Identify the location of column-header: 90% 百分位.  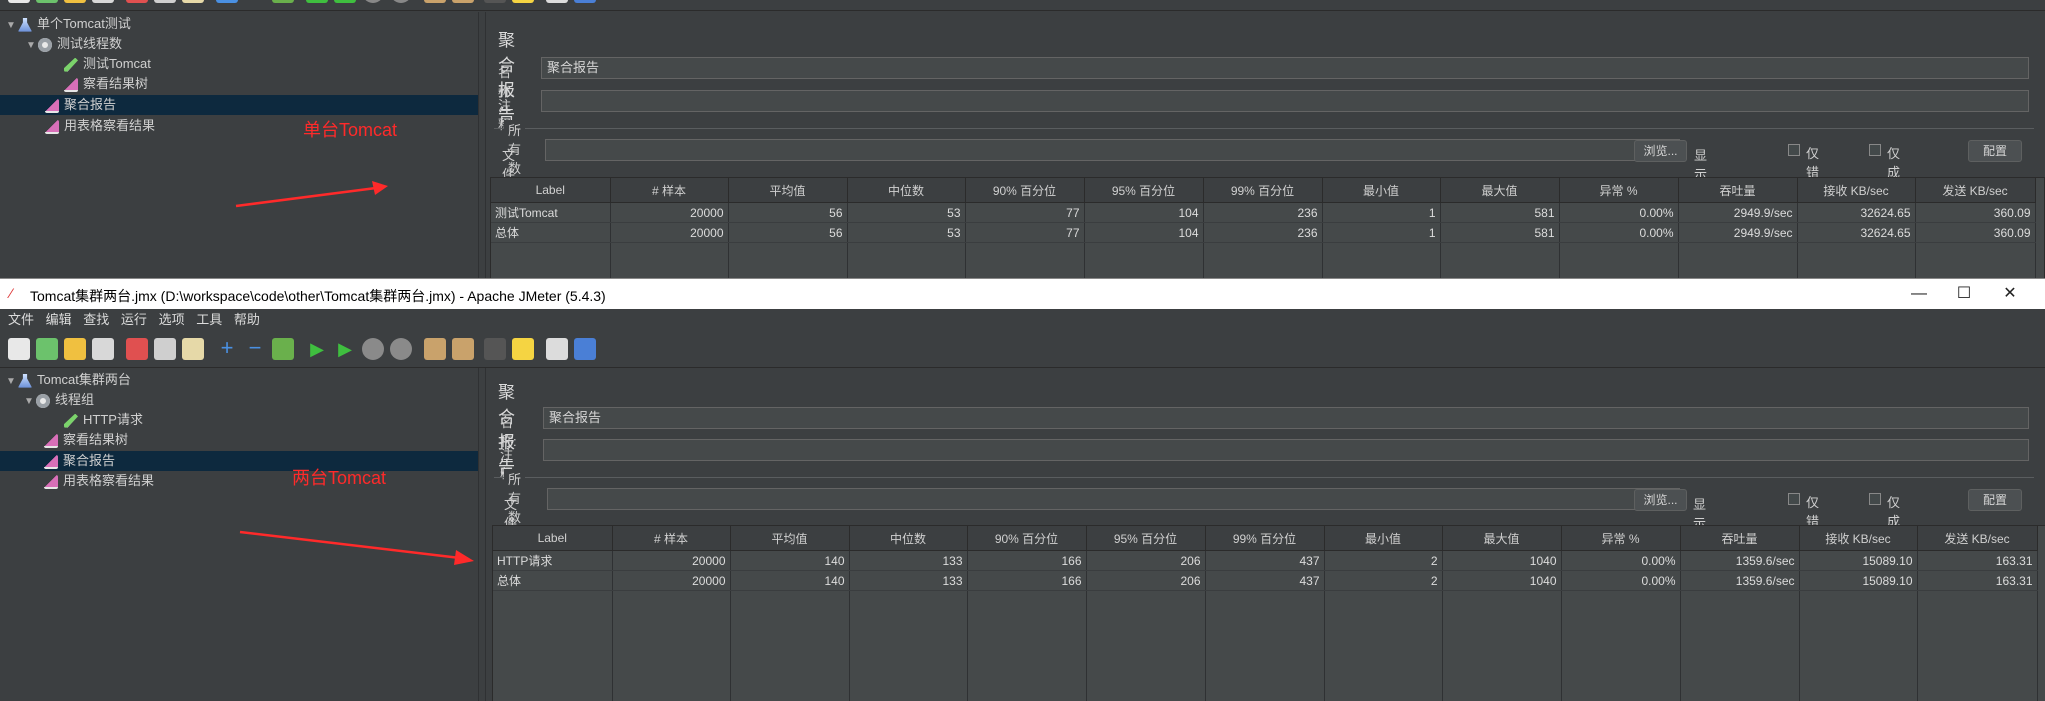
(1025, 190).